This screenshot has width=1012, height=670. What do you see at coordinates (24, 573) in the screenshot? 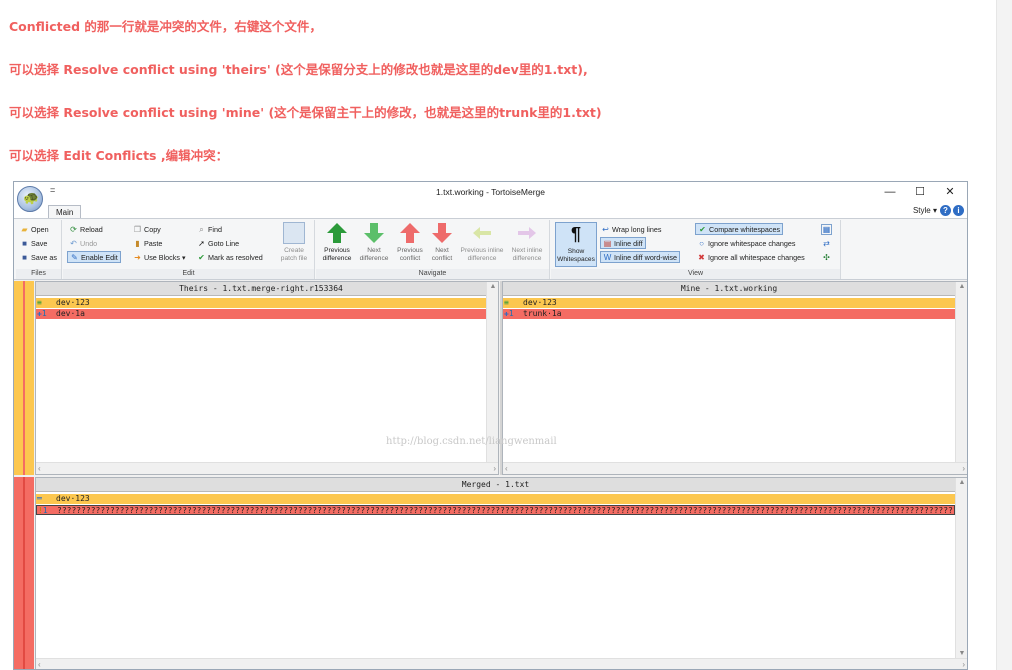
I see `location-bar-bottom` at bounding box center [24, 573].